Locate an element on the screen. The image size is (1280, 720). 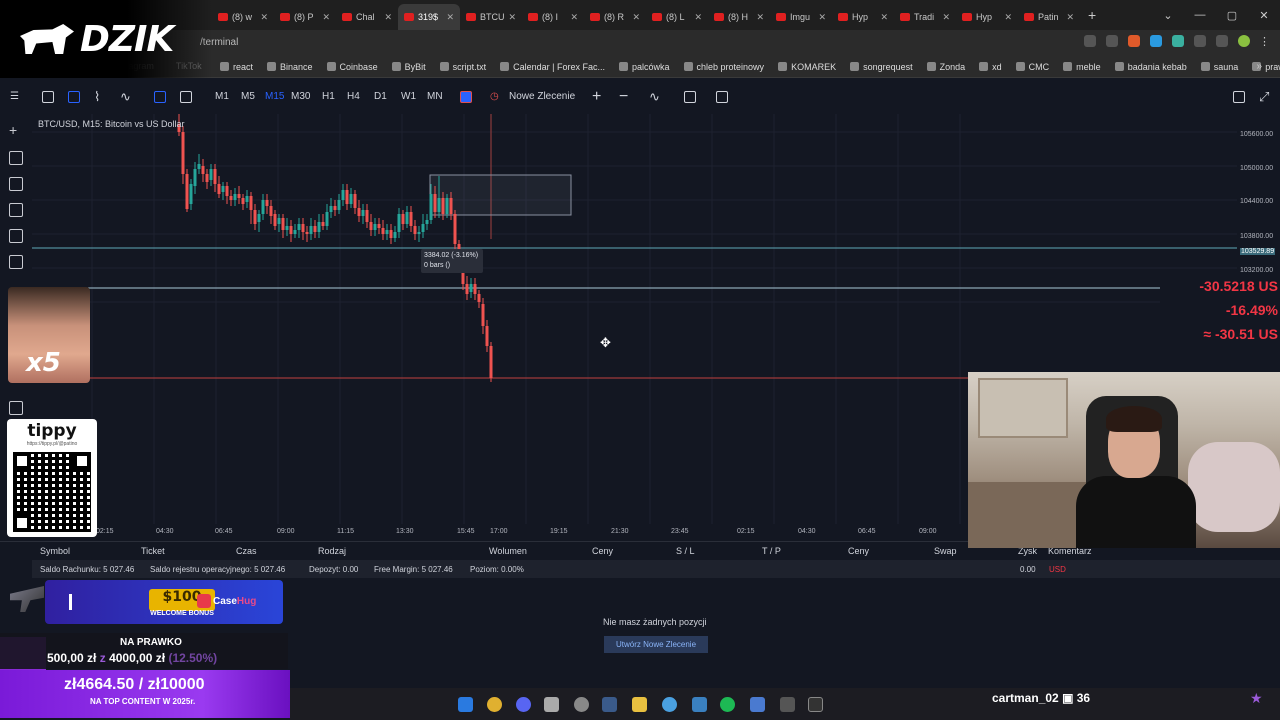
spotify-icon is located at coordinates (727, 704).